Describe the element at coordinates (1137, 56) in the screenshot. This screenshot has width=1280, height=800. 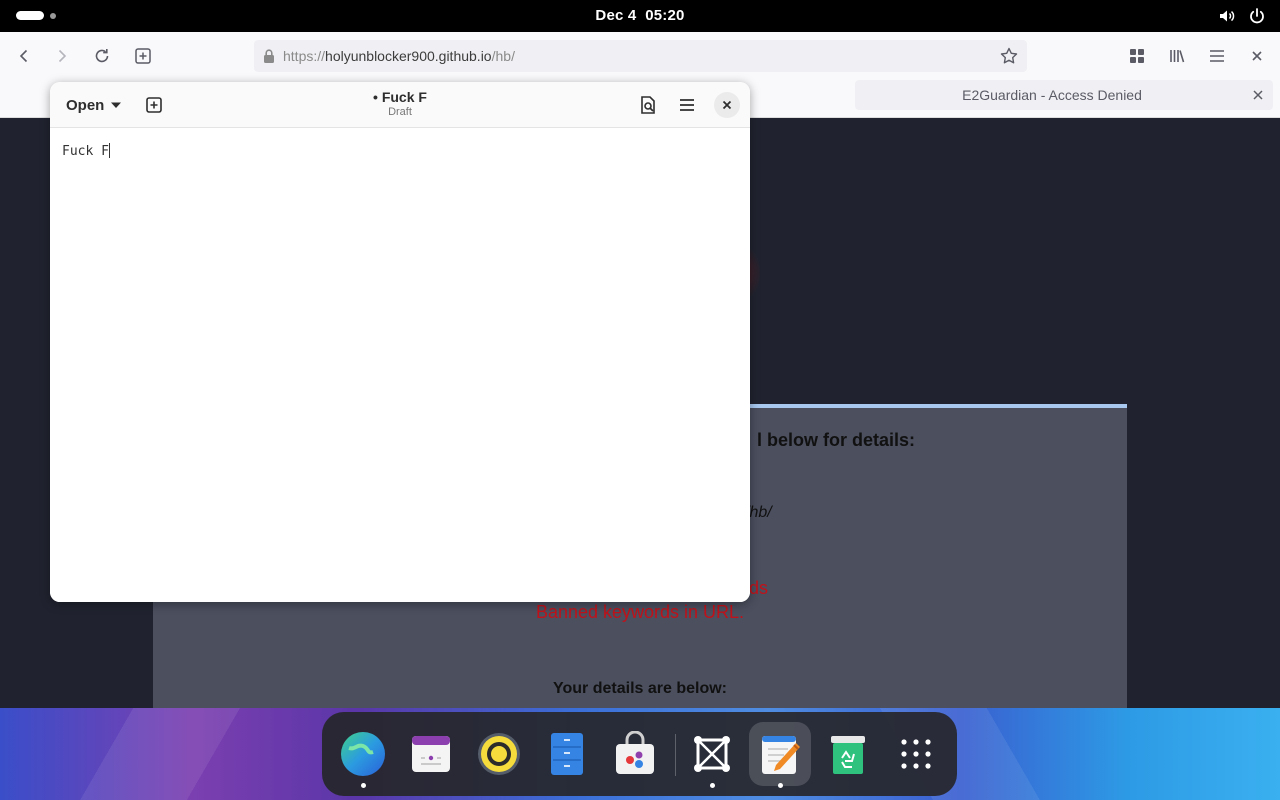
I see `extensions-icon` at that location.